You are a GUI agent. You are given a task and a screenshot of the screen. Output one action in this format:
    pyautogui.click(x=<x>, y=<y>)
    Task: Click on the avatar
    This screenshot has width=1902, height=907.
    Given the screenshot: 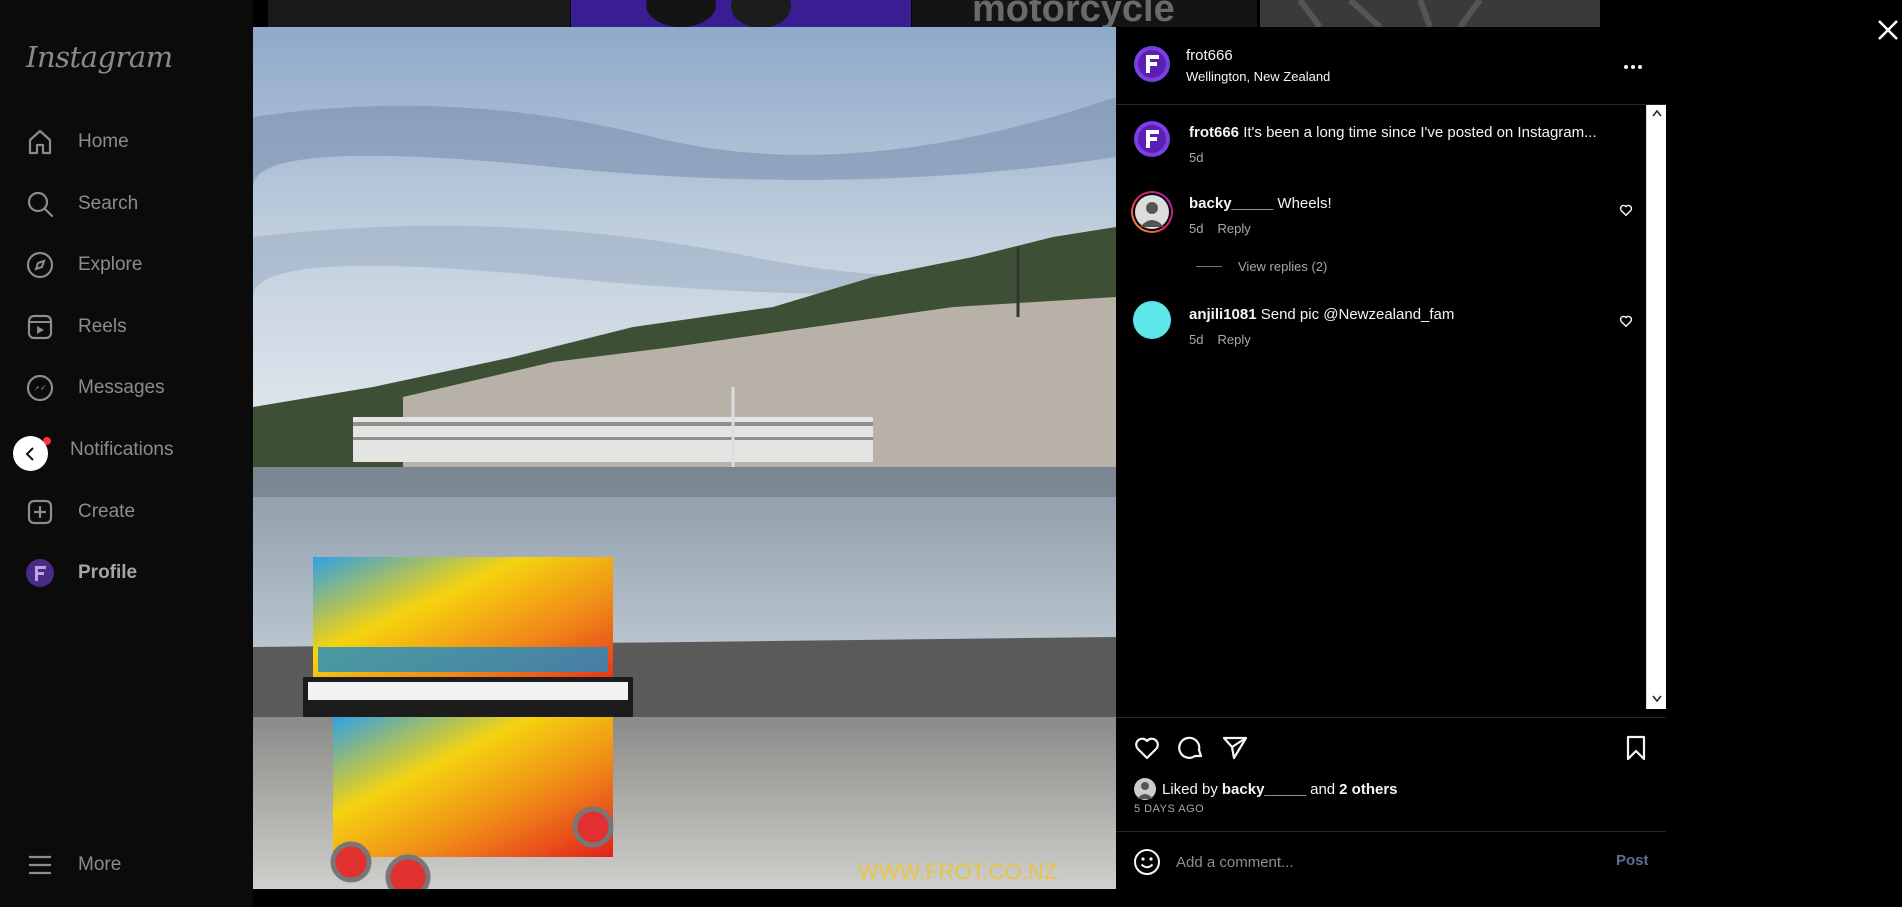 What is the action you would take?
    pyautogui.click(x=40, y=573)
    